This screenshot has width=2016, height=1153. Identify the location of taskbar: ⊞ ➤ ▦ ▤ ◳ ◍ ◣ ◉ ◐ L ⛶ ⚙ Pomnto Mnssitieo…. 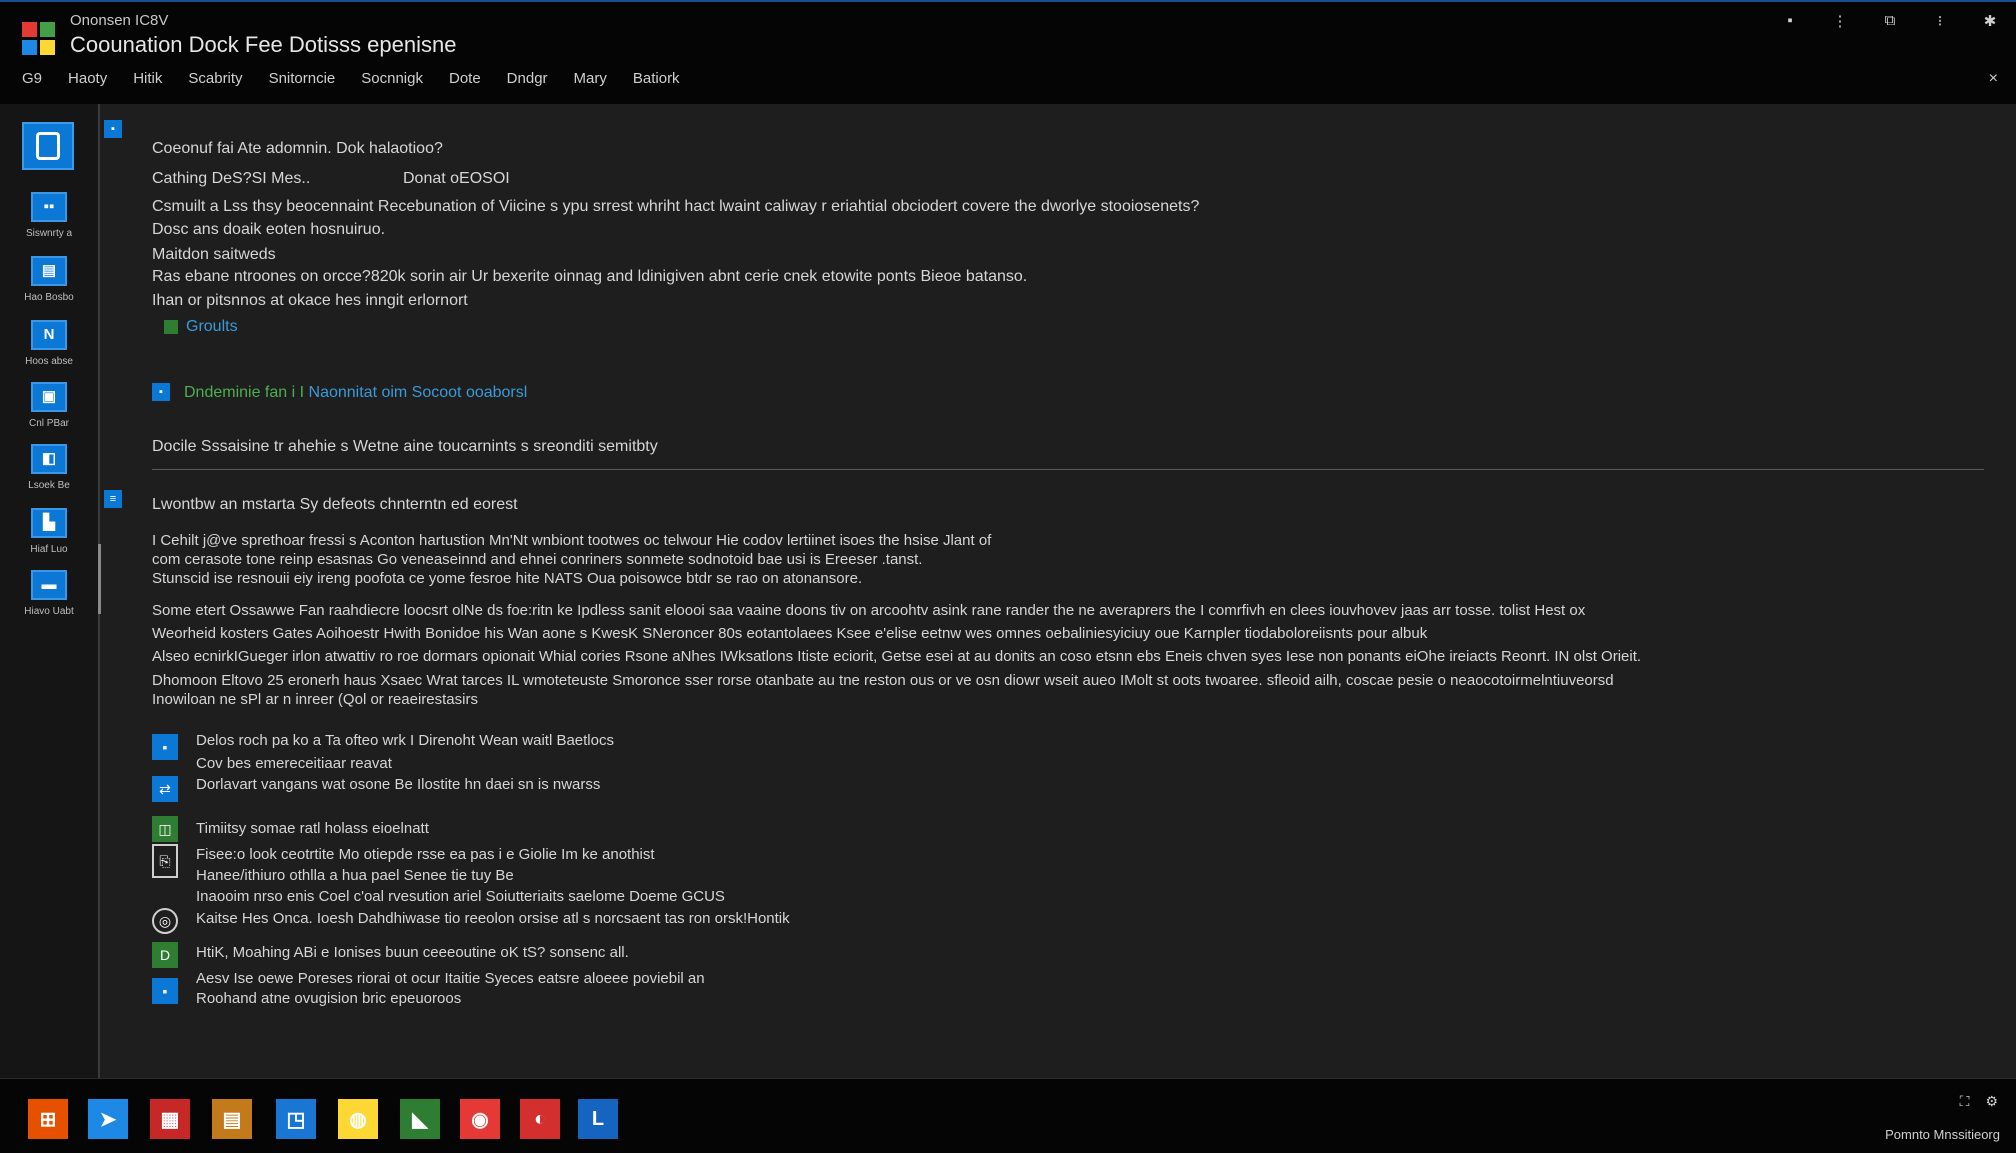
(1008, 1115).